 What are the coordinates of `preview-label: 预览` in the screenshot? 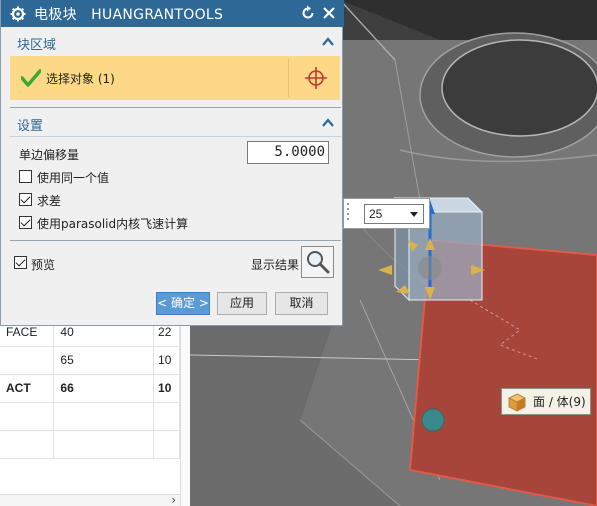 It's located at (43, 265).